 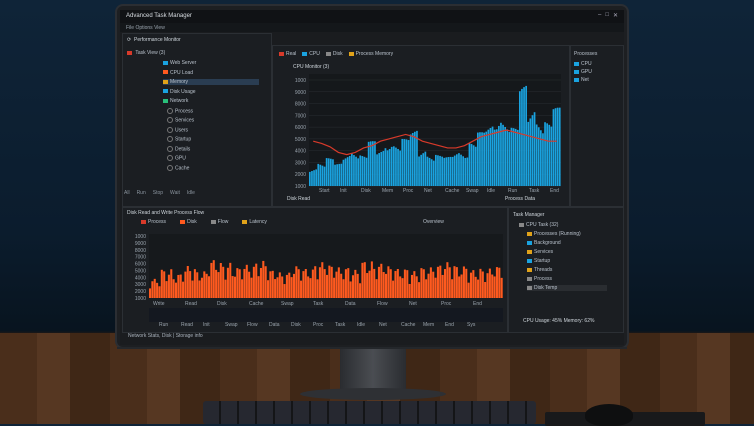 I want to click on tree-item: Disk Usage, so click(x=179, y=92).